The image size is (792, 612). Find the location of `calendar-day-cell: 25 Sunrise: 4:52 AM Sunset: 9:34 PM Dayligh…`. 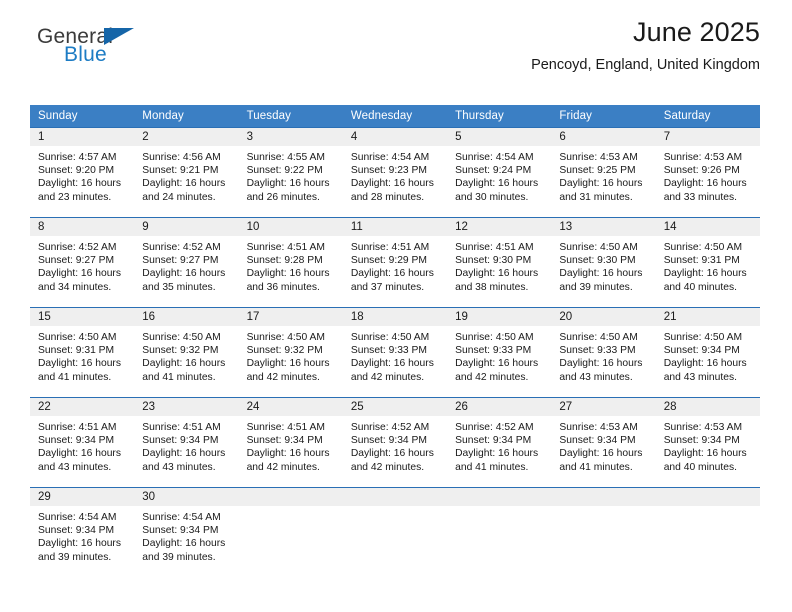

calendar-day-cell: 25 Sunrise: 4:52 AM Sunset: 9:34 PM Dayligh… is located at coordinates (395, 442).